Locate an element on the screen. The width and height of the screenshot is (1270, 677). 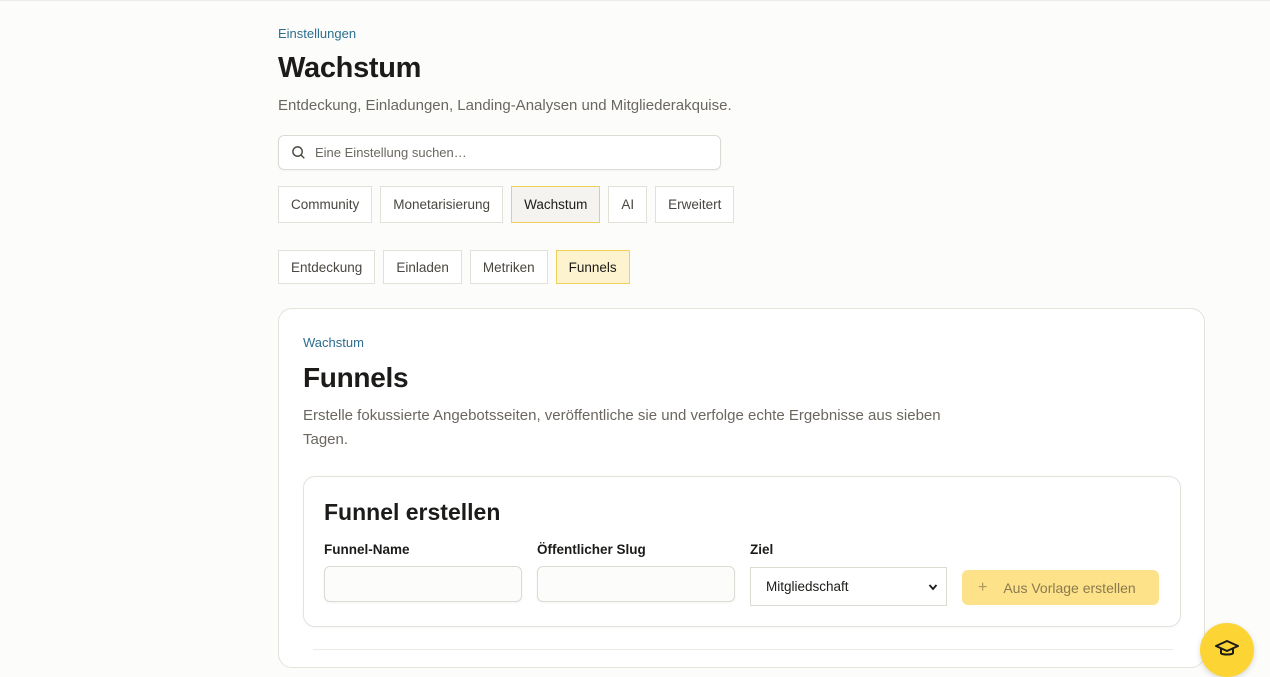
goal-select-value: Mitgliedschaft is located at coordinates (807, 586).